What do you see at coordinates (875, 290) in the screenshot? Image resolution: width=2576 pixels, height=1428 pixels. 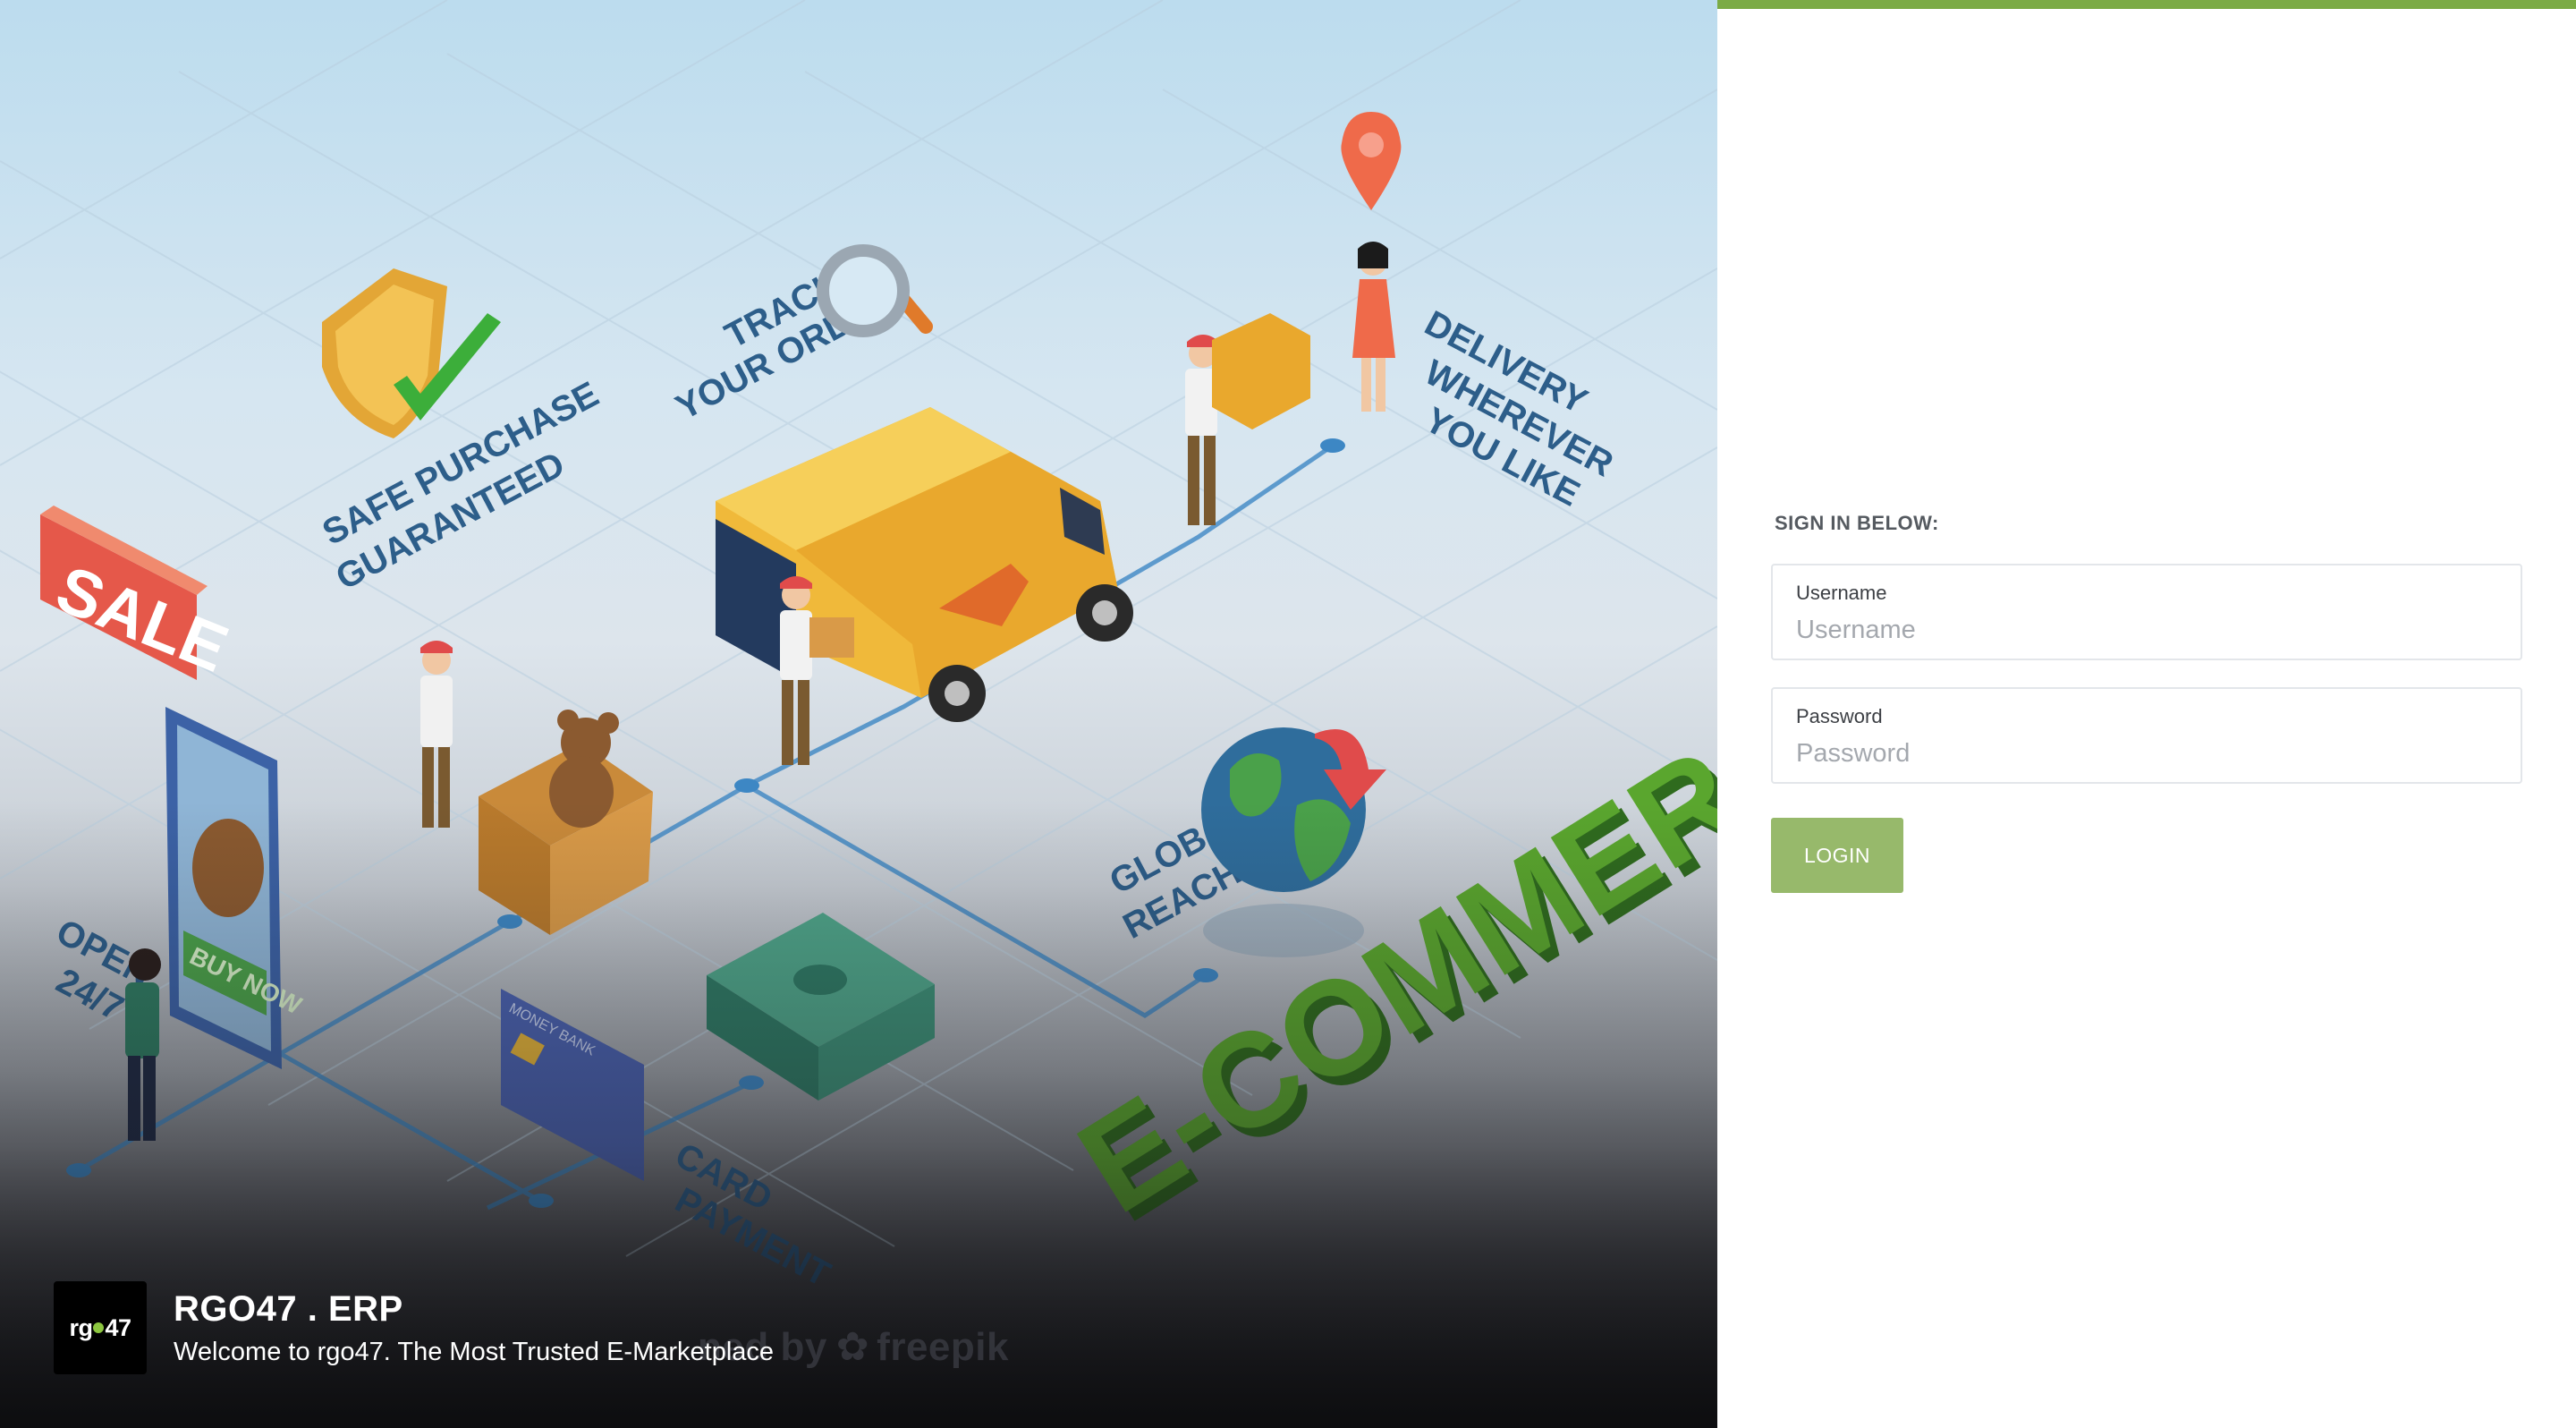 I see `magnifier-icon` at bounding box center [875, 290].